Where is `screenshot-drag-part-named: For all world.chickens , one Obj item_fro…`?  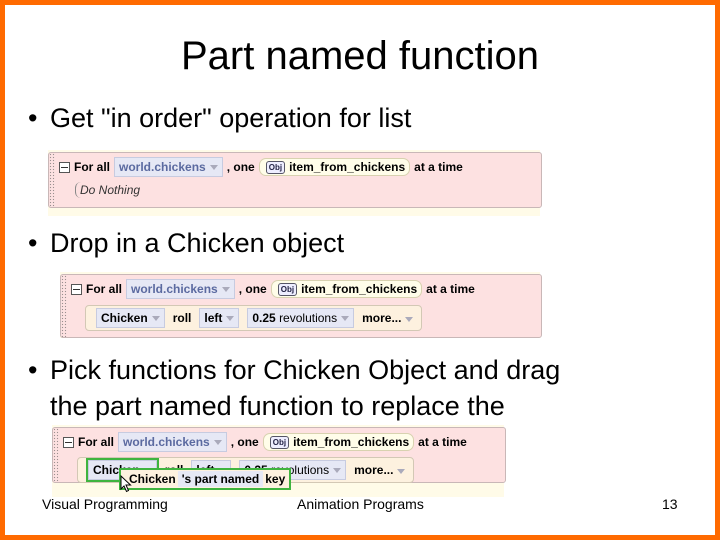
screenshot-drag-part-named: For all world.chickens , one Obj item_fro… is located at coordinates (279, 461).